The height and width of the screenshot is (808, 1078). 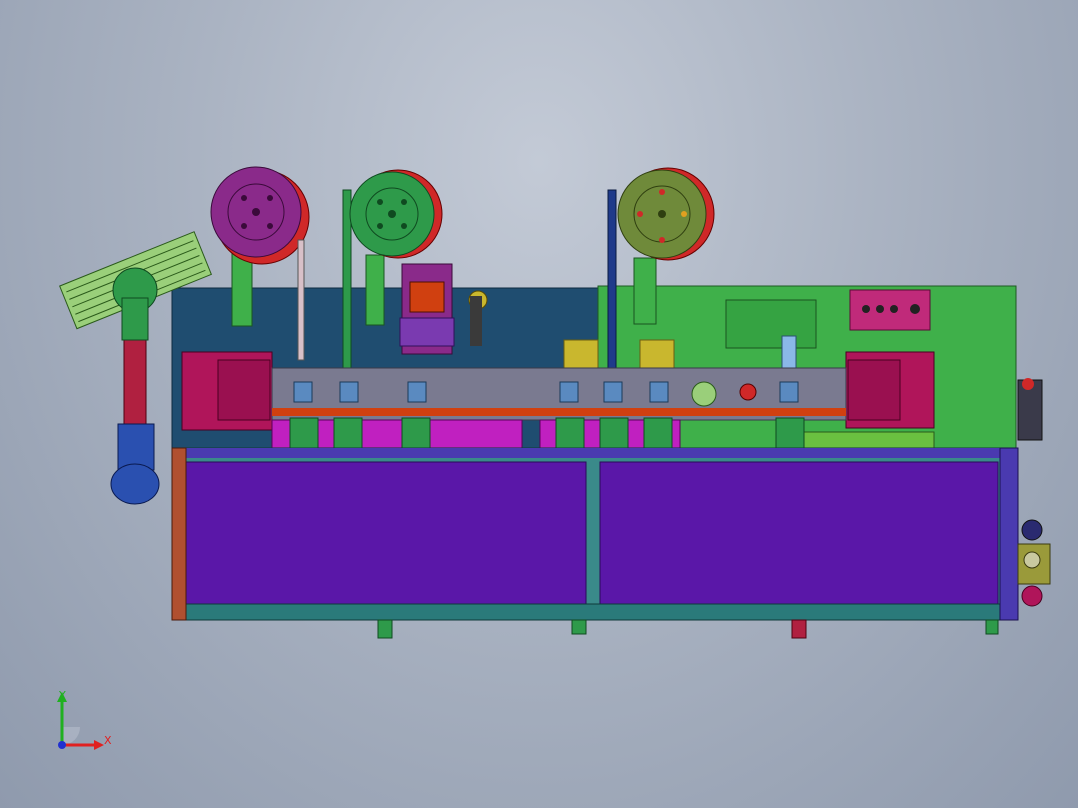 I want to click on x-arrow-head, so click(x=99, y=745).